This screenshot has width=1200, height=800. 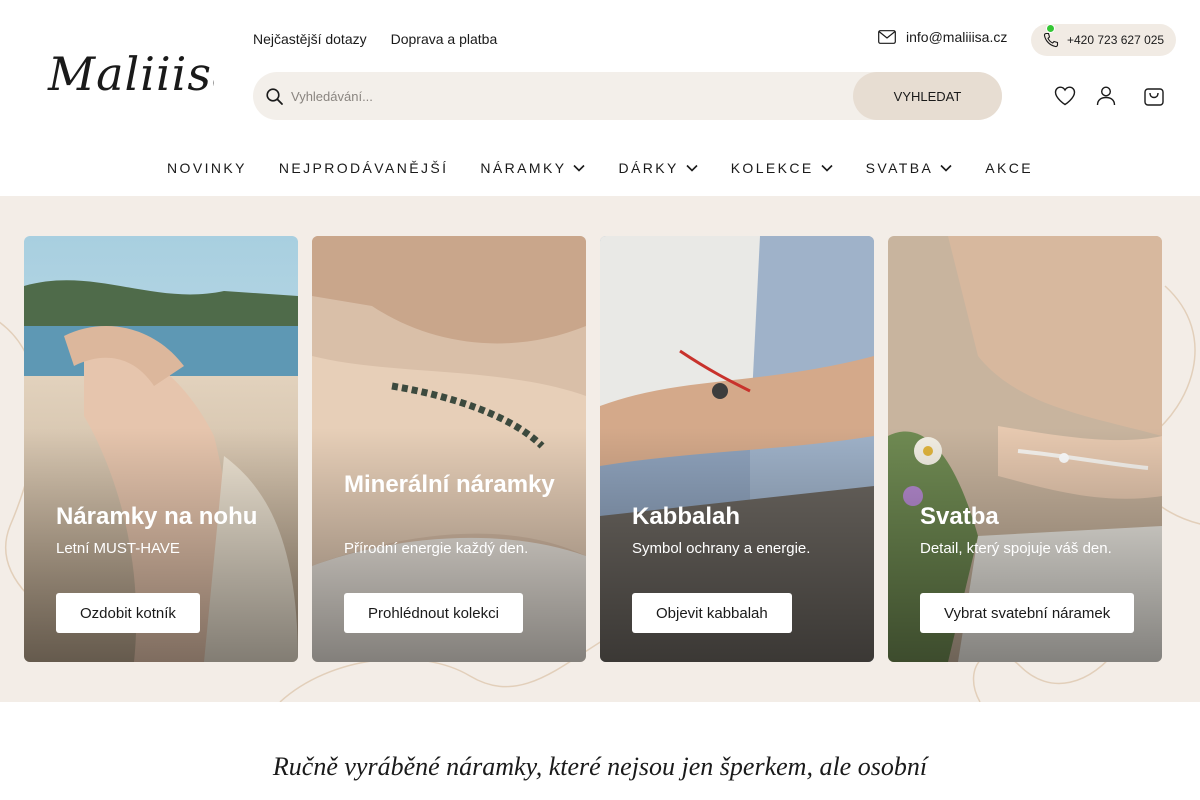 What do you see at coordinates (1016, 548) in the screenshot?
I see `card-subtitle: Detail, který spojuje váš den.` at bounding box center [1016, 548].